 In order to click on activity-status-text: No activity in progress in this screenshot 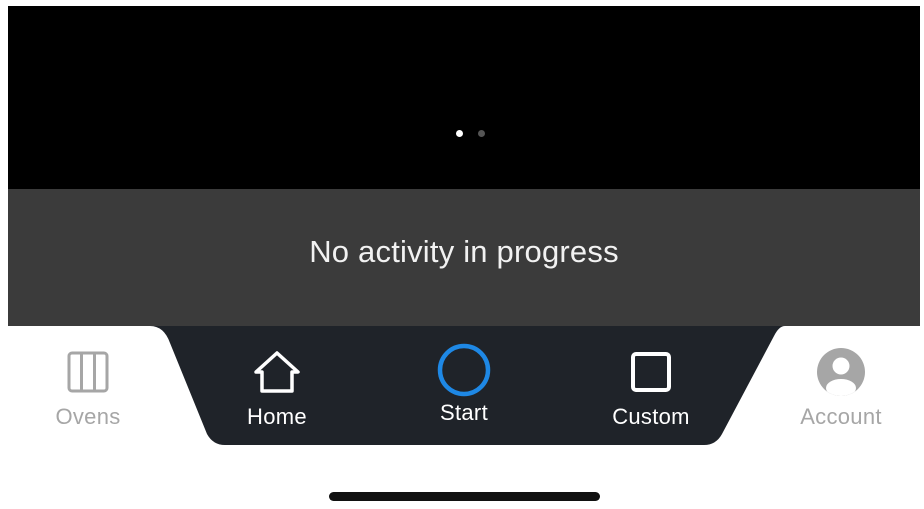, I will do `click(464, 251)`.